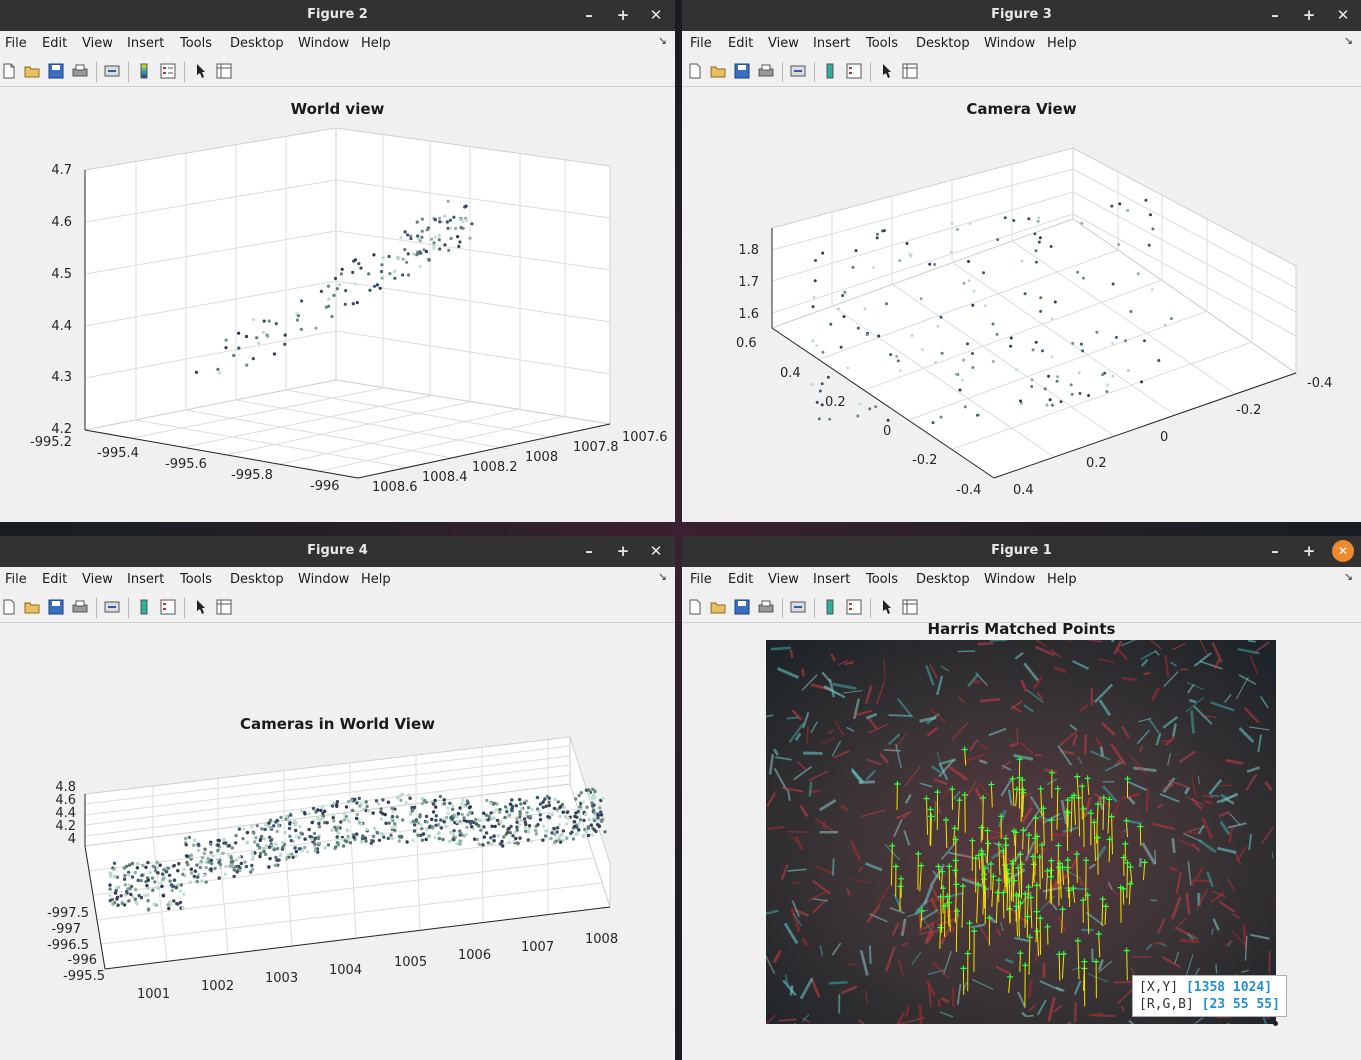 The width and height of the screenshot is (1361, 1060). I want to click on figure4-titlebar: Figure 4 – + ✕, so click(337, 551).